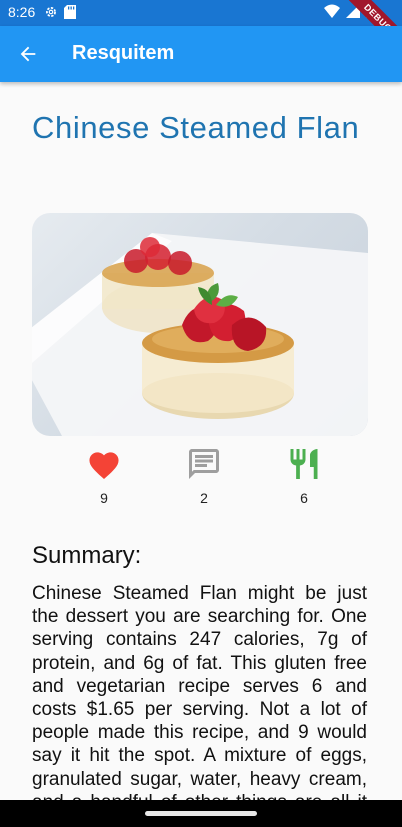 The width and height of the screenshot is (402, 827). I want to click on home-gesture-handle, so click(201, 813).